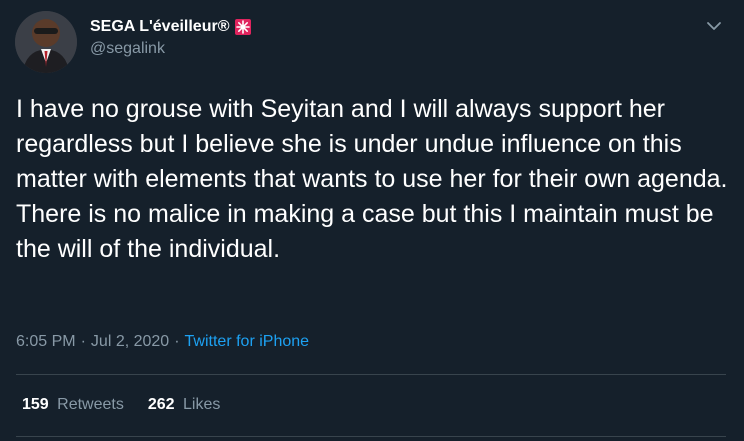 This screenshot has height=441, width=744. What do you see at coordinates (46, 342) in the screenshot?
I see `tweet-time: 6:05 PM` at bounding box center [46, 342].